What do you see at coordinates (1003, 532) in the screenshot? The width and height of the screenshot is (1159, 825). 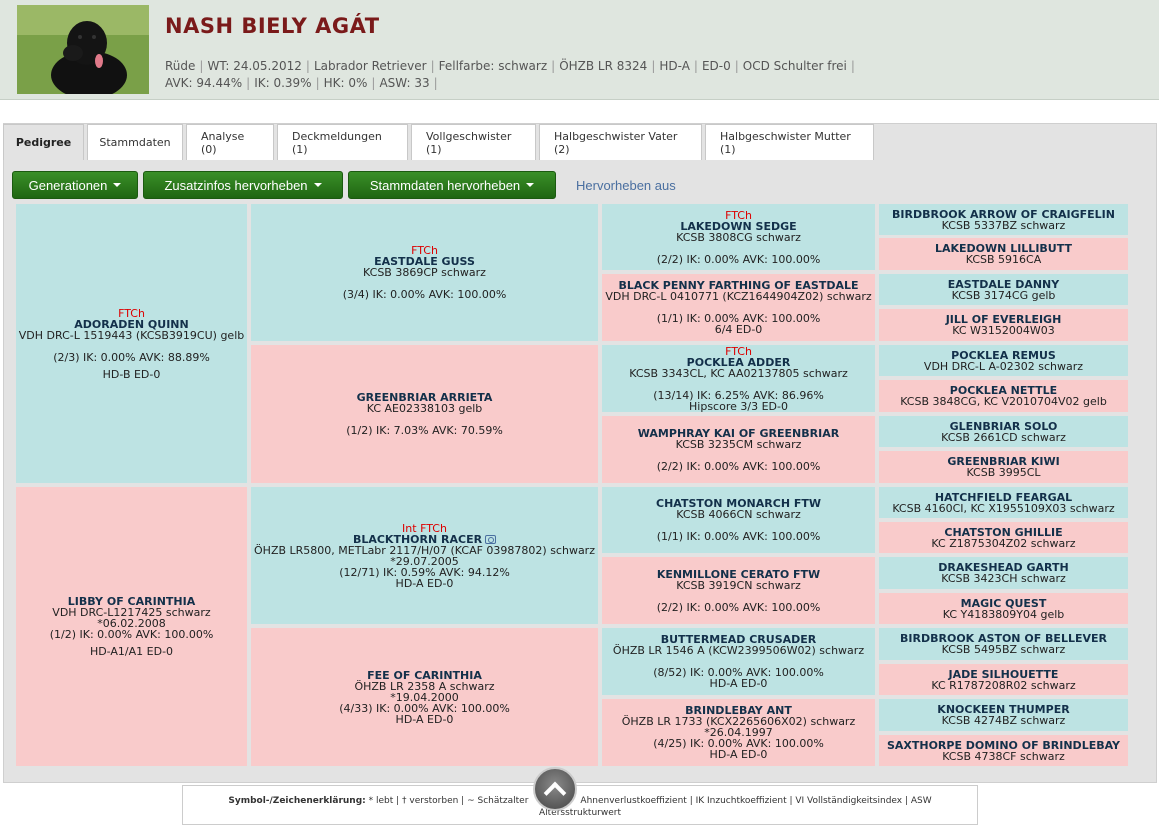 I see `ancestor-name: CHATSTON GHILLIE` at bounding box center [1003, 532].